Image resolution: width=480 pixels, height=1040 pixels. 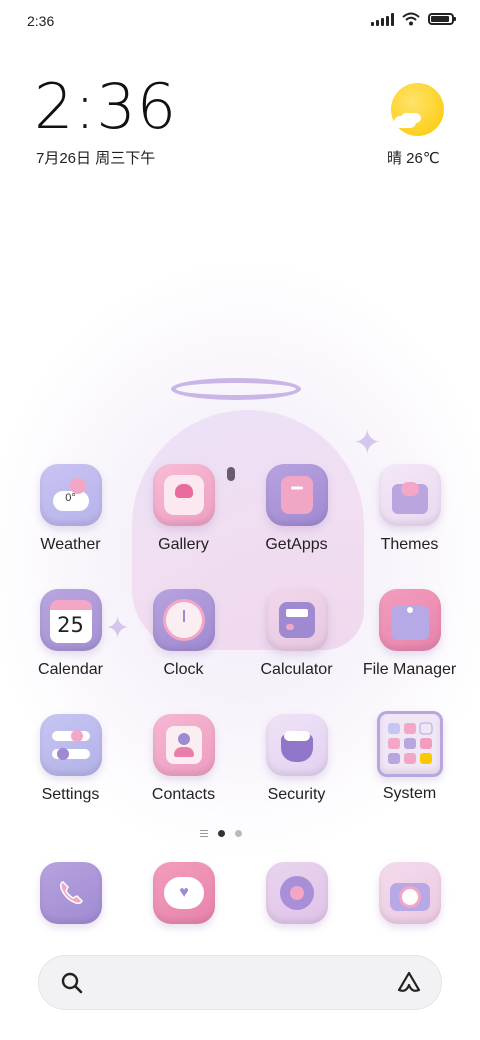 What do you see at coordinates (410, 893) in the screenshot?
I see `camera-icon` at bounding box center [410, 893].